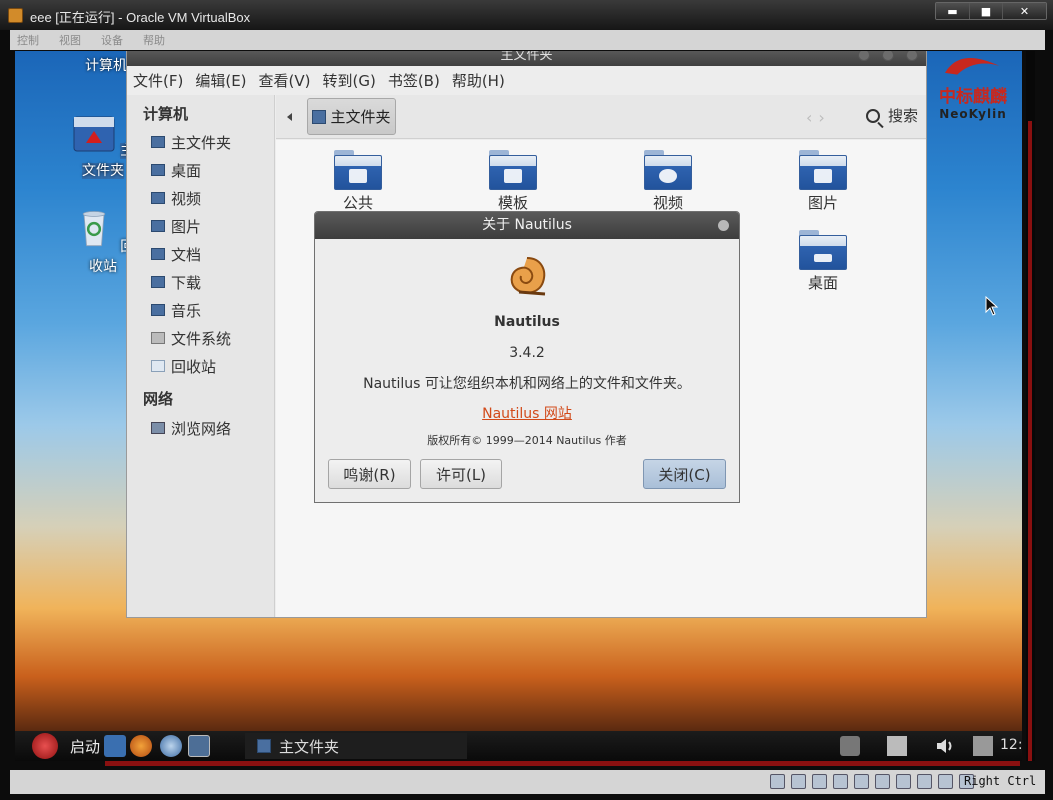 The height and width of the screenshot is (800, 1053). Describe the element at coordinates (176, 198) in the screenshot. I see `sidebar-item-videos: 视频` at that location.